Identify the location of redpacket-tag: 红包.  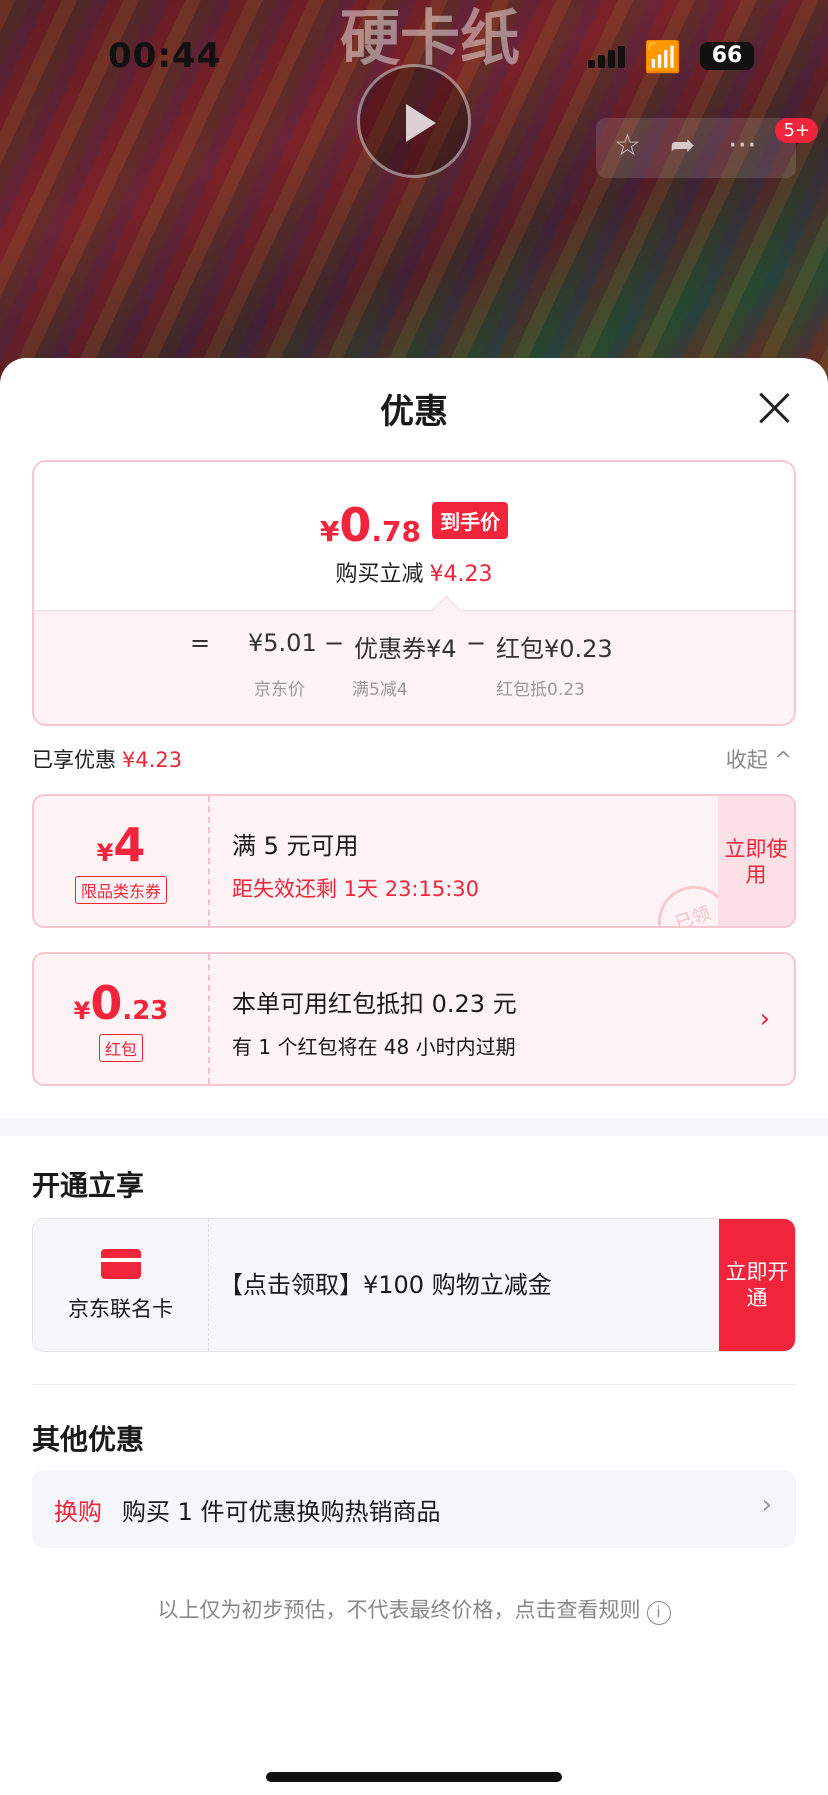
(120, 1048).